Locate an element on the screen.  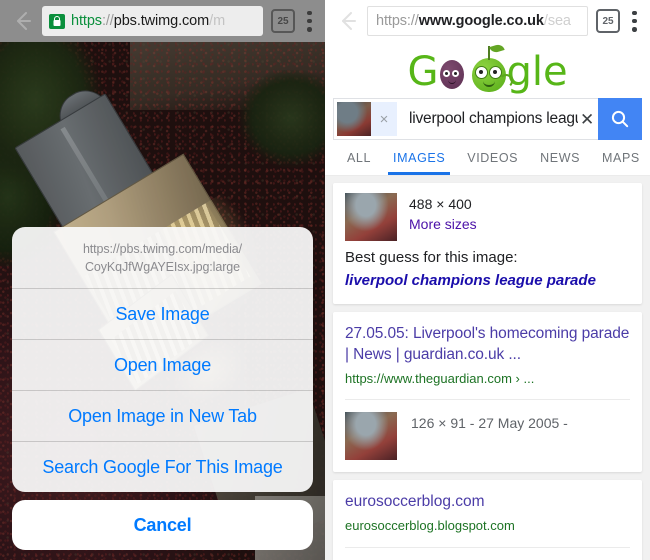
lock-icon is located at coordinates (57, 21).